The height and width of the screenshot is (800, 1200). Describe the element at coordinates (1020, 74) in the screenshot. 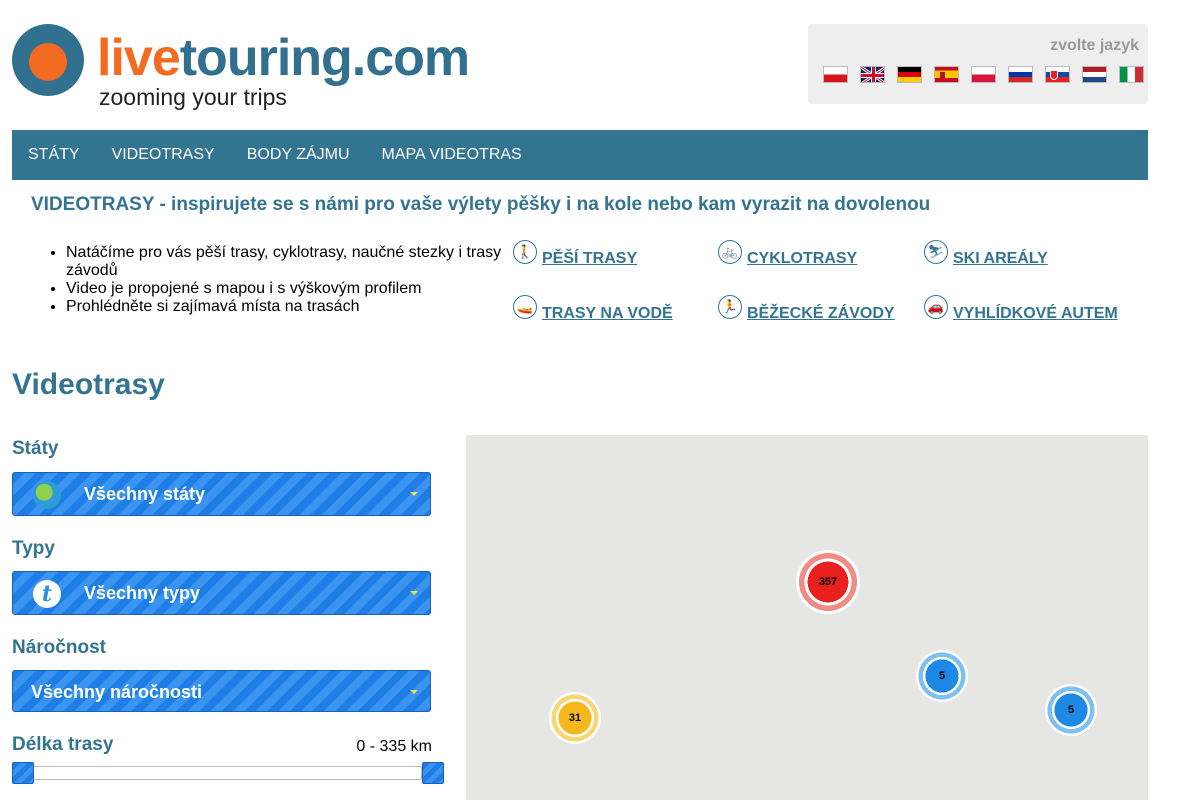

I see `ru-flag-icon` at that location.